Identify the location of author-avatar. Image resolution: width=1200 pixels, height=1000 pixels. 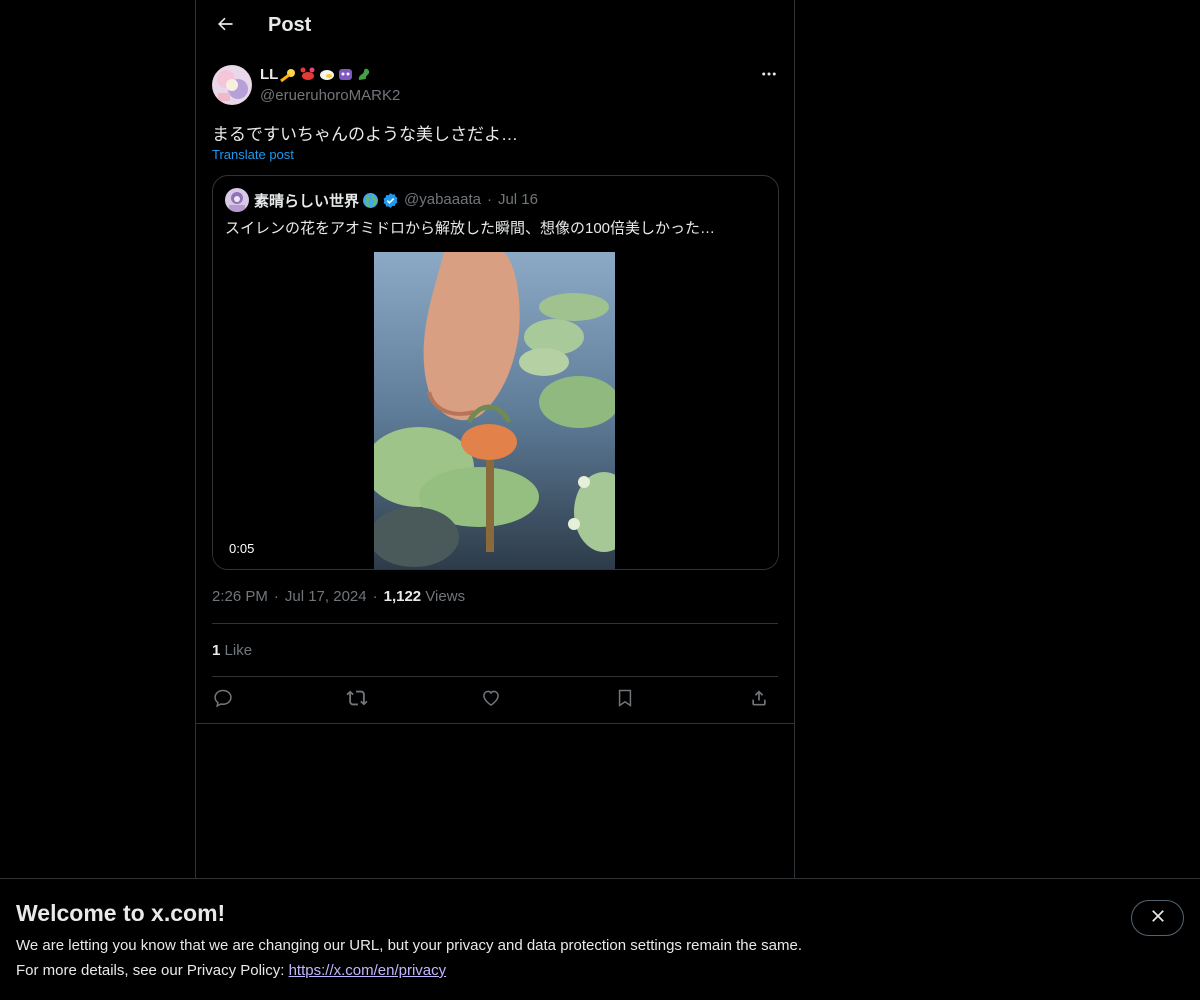
(232, 85).